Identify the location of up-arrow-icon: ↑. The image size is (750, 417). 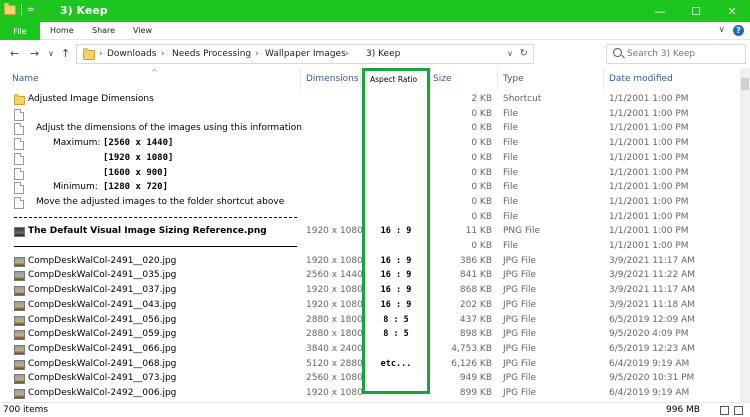
(65, 53).